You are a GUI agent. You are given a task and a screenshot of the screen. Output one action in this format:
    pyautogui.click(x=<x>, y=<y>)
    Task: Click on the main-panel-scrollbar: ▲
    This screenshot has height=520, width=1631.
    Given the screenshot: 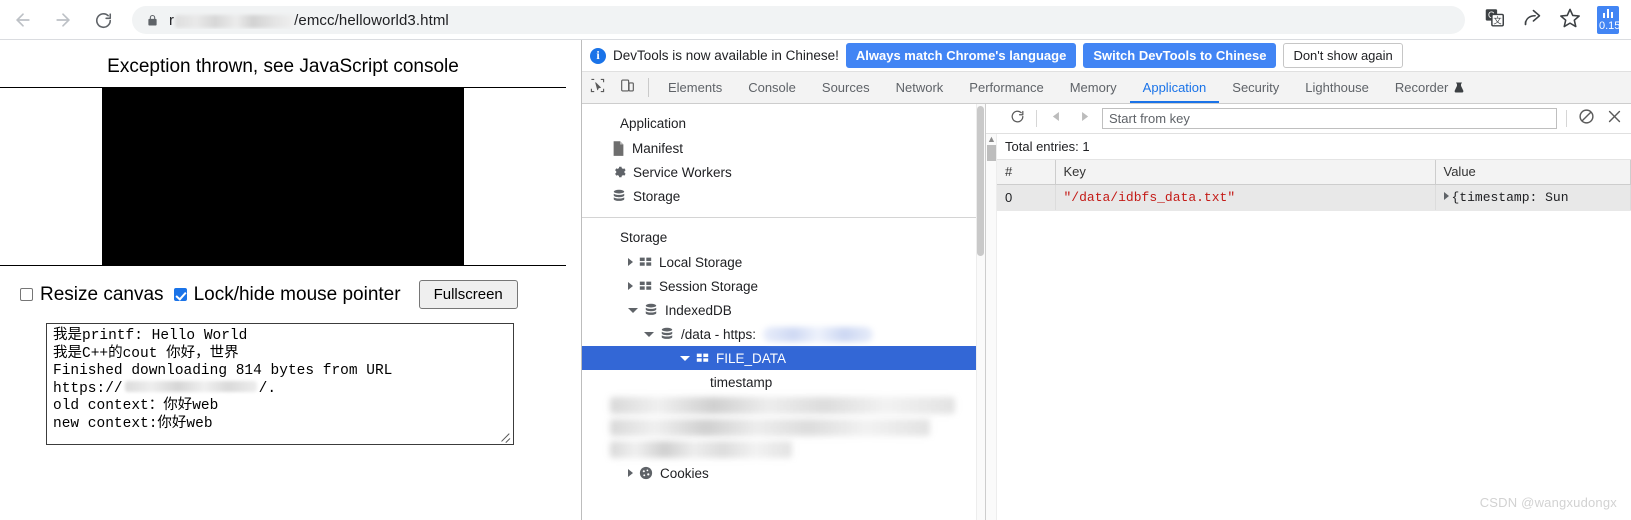 What is the action you would take?
    pyautogui.click(x=991, y=327)
    